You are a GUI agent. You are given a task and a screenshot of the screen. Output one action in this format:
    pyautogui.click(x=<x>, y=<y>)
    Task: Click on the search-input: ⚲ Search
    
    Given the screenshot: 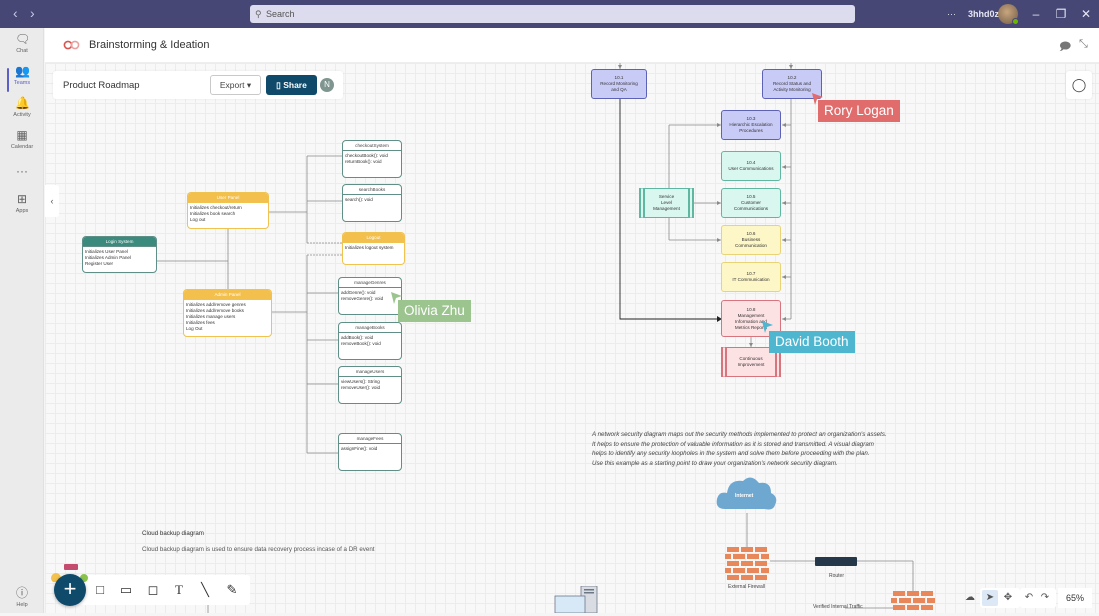 What is the action you would take?
    pyautogui.click(x=552, y=14)
    